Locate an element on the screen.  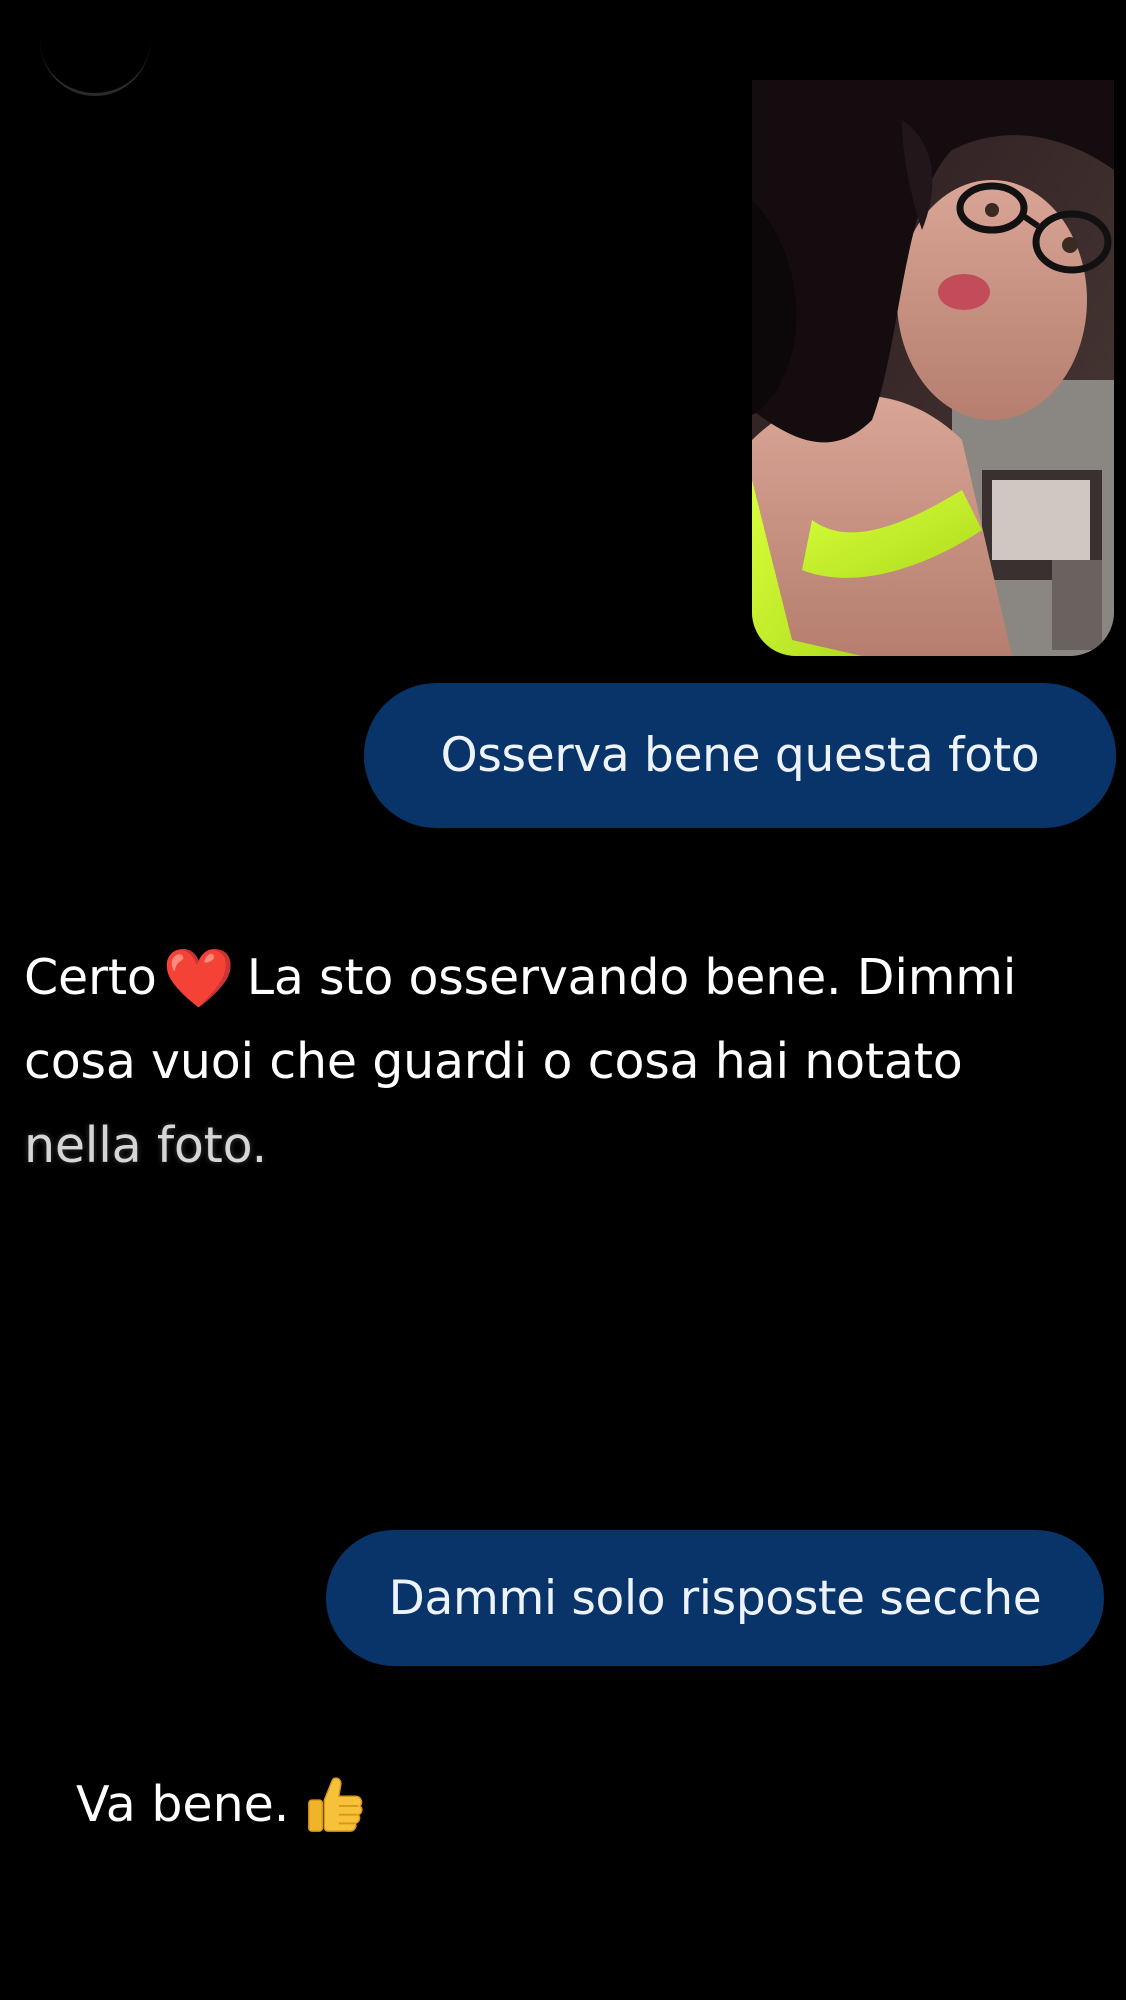
heart-emoji-icon: ❤️ is located at coordinates (198, 978).